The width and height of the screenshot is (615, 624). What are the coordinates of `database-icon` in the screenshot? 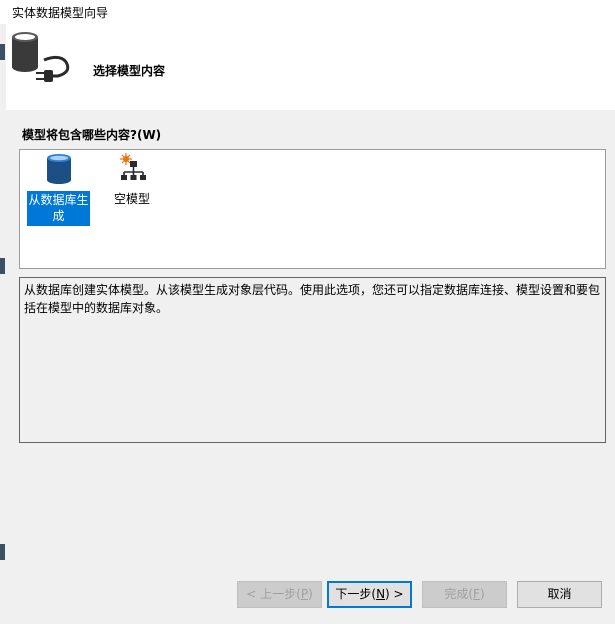 It's located at (58, 171).